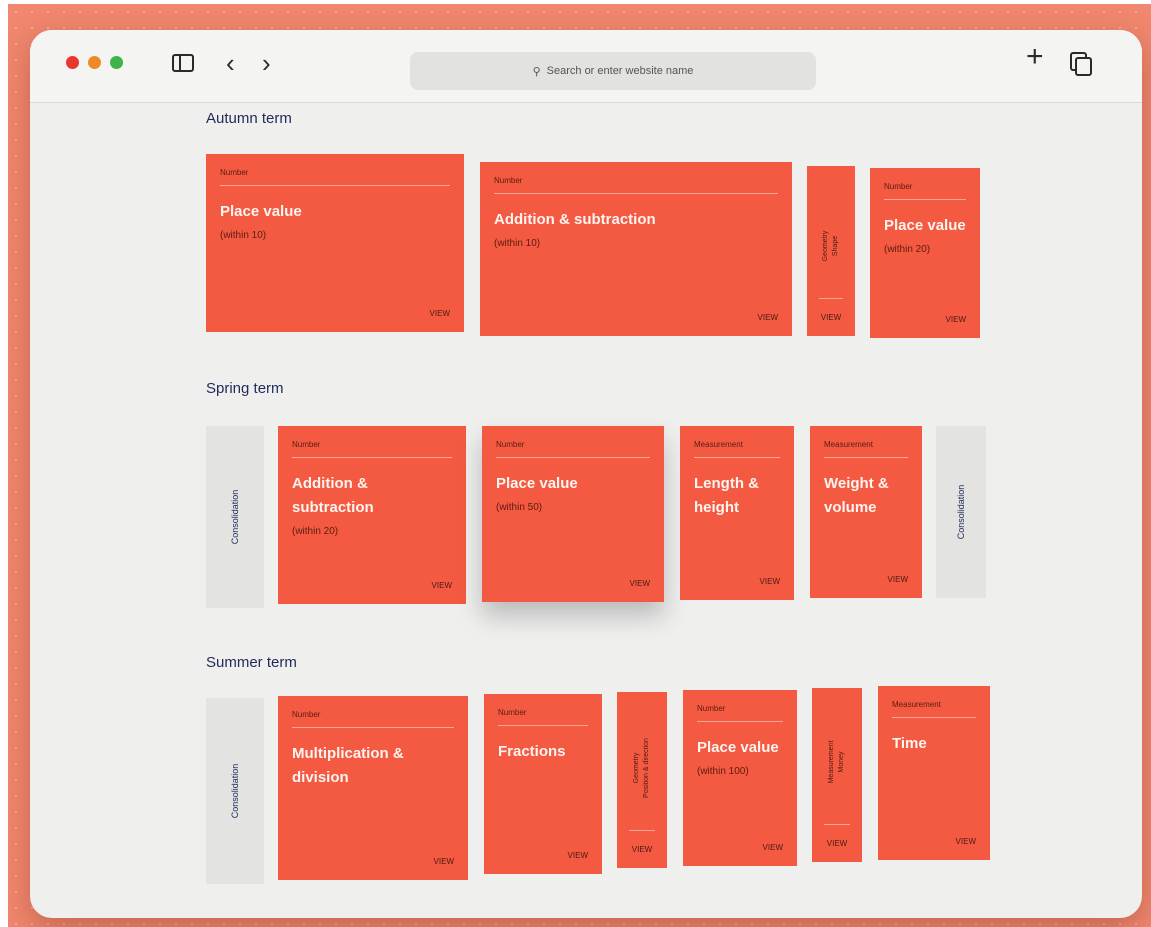 Image resolution: width=1151 pixels, height=927 pixels. I want to click on card-title-line1: Multiplication &, so click(348, 753).